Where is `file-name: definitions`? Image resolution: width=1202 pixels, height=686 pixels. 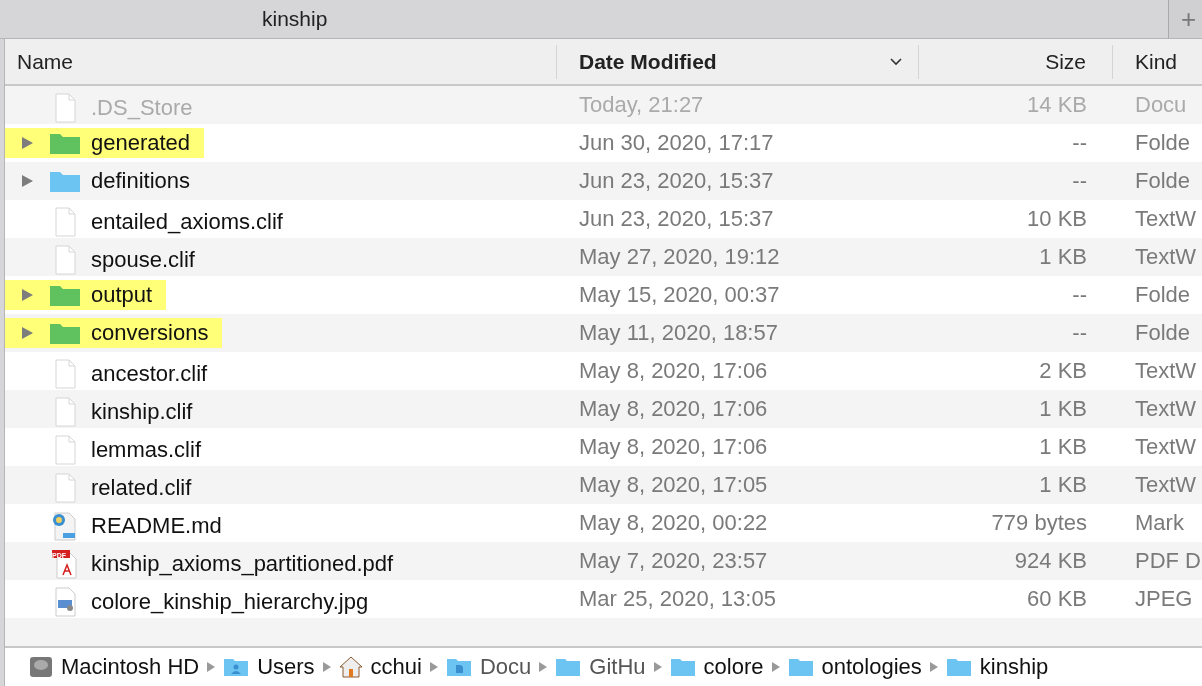
file-name: definitions is located at coordinates (141, 181).